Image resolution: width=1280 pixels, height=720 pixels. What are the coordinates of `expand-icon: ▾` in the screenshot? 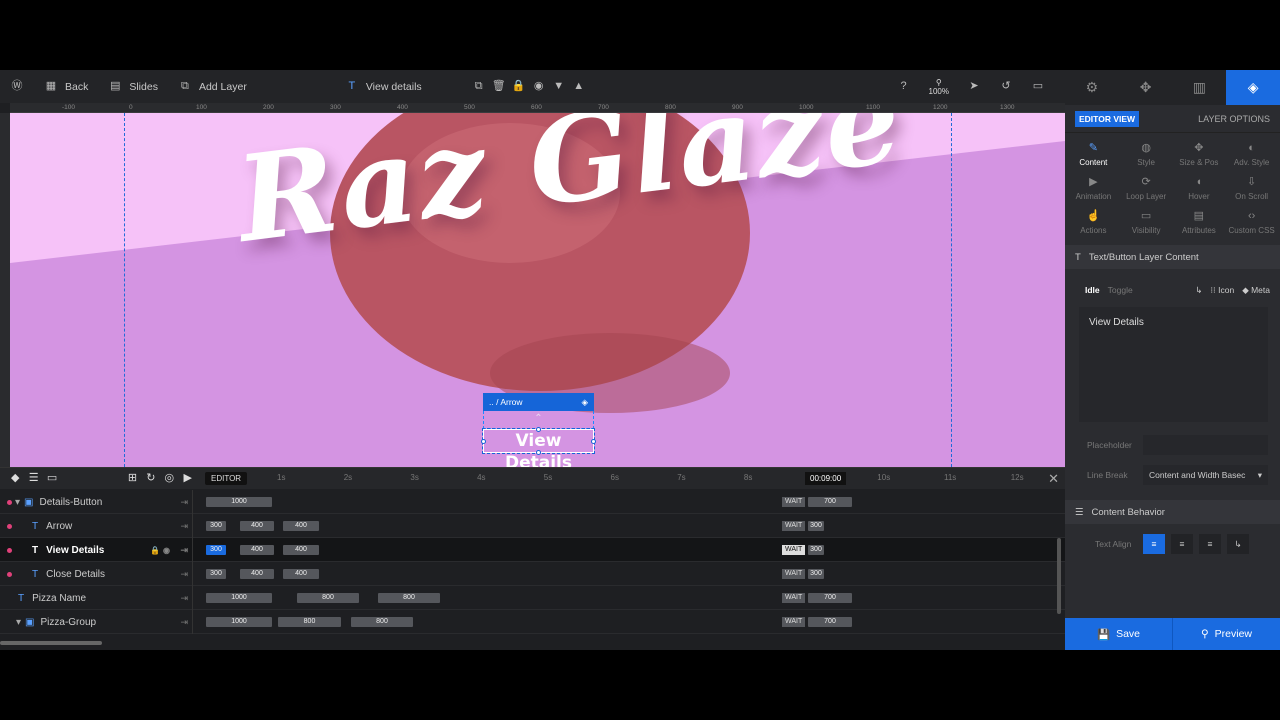 It's located at (17, 502).